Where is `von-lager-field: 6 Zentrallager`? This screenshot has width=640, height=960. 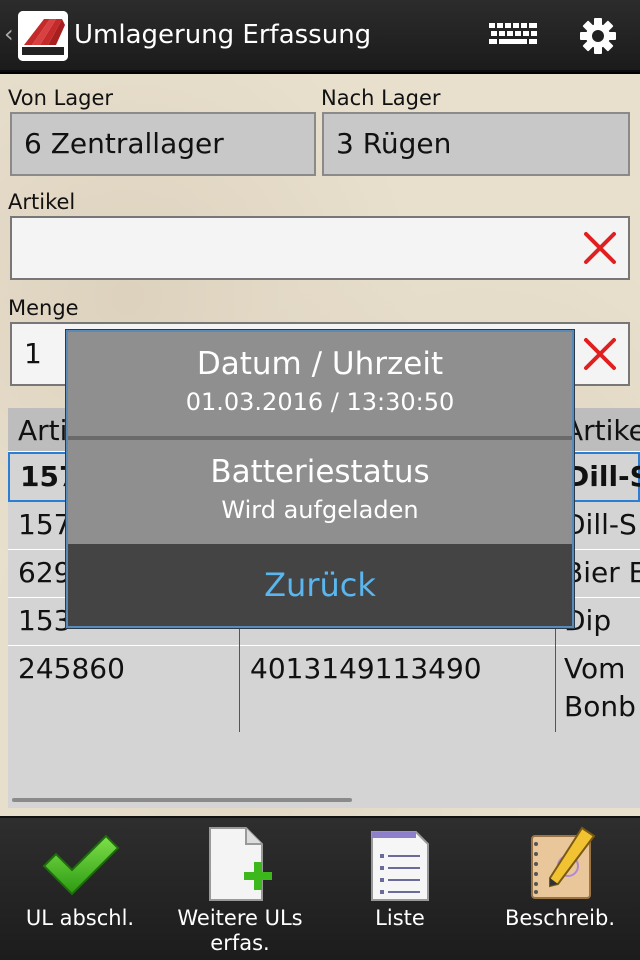
von-lager-field: 6 Zentrallager is located at coordinates (163, 144).